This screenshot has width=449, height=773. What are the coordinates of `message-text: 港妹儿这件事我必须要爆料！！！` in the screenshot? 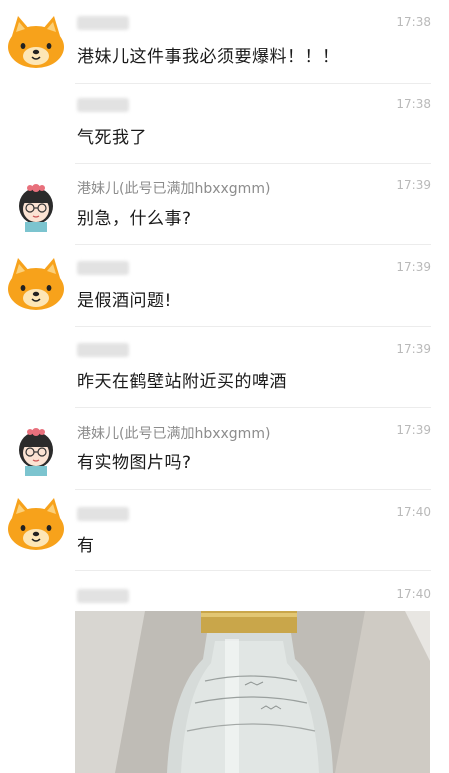 It's located at (208, 57).